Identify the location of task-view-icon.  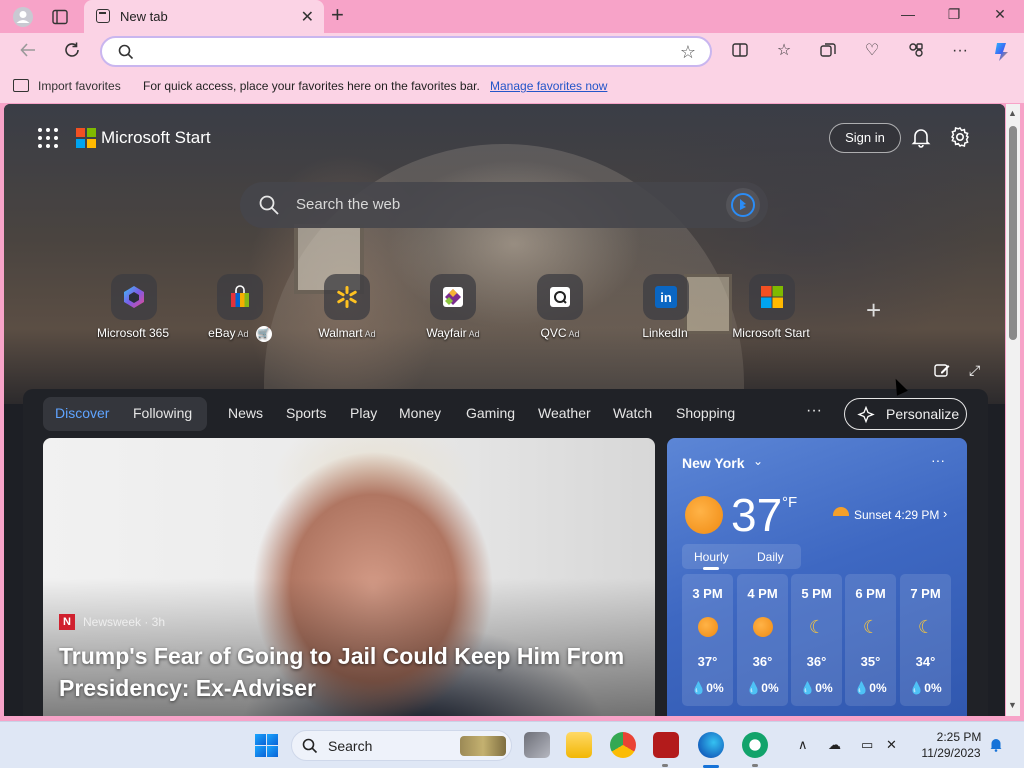
(537, 745).